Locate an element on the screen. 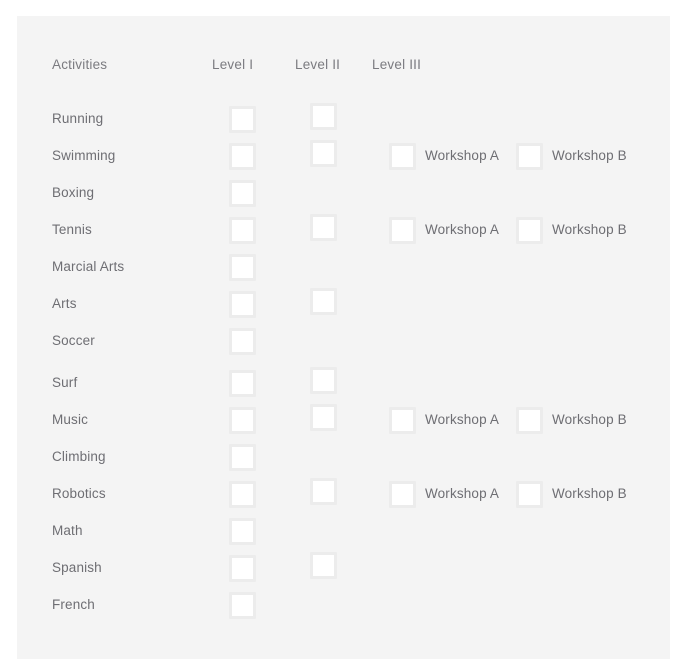  column-header-level-2: Level II is located at coordinates (318, 64).